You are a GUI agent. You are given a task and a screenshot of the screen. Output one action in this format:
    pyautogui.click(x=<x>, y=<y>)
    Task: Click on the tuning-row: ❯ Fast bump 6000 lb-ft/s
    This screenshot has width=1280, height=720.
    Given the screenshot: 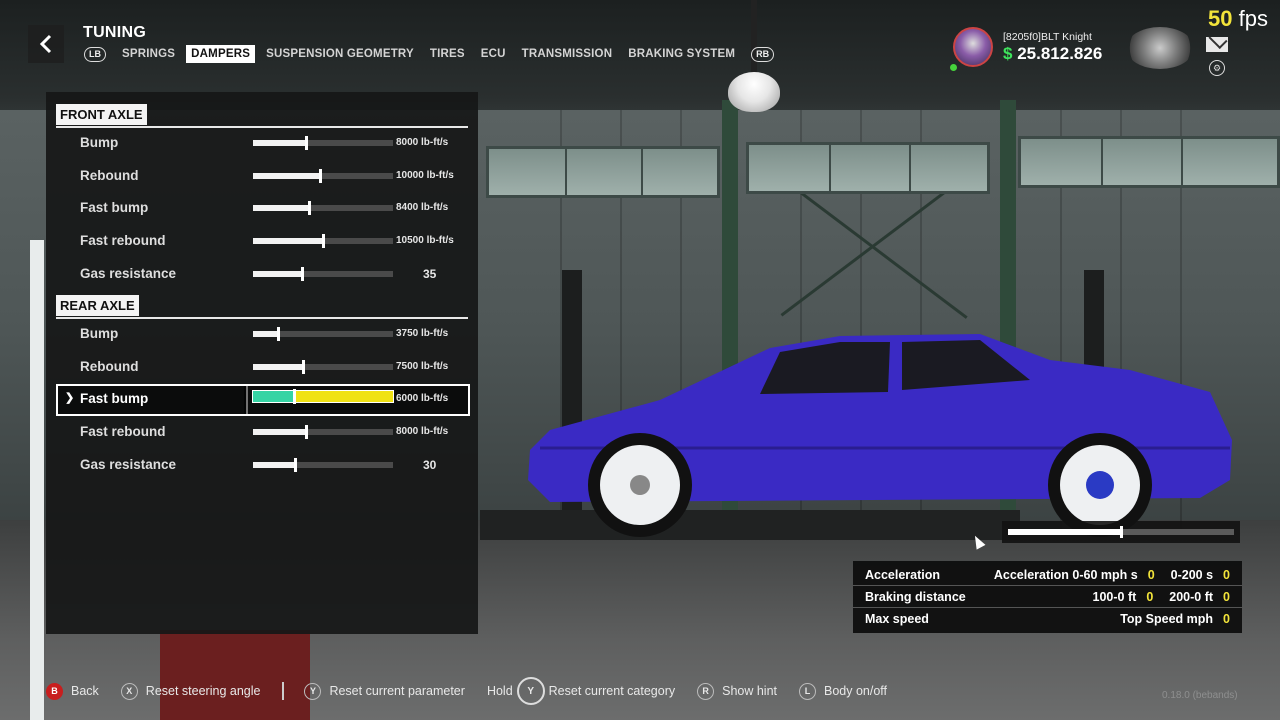 What is the action you would take?
    pyautogui.click(x=263, y=400)
    